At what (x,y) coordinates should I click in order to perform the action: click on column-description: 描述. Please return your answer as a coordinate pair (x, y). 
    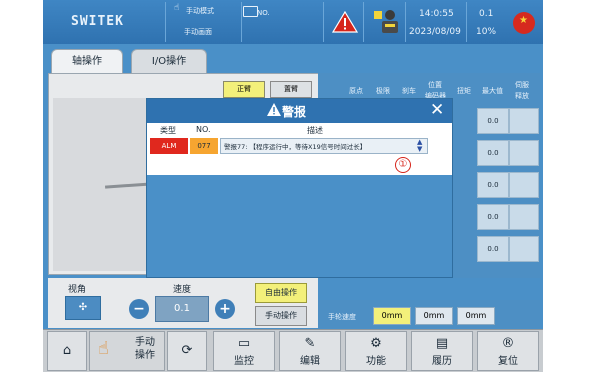
    Looking at the image, I should click on (315, 130).